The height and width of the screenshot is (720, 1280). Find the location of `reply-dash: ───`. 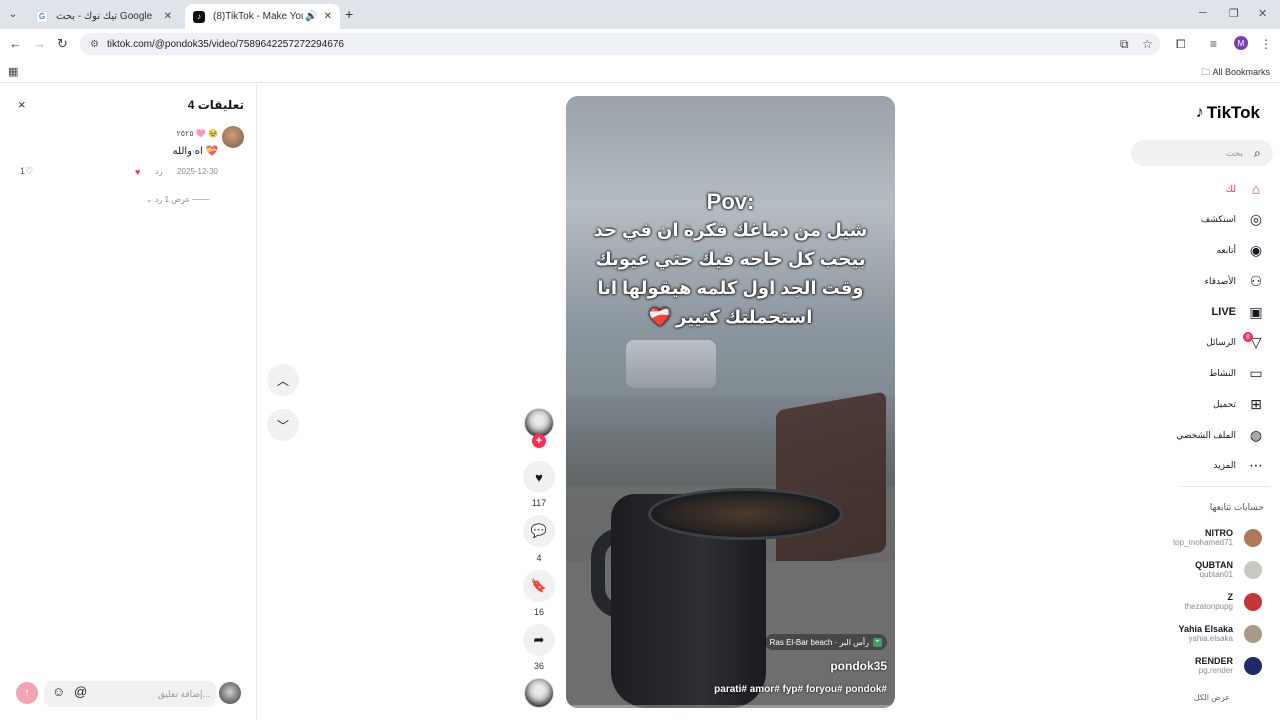

reply-dash: ─── is located at coordinates (200, 199).